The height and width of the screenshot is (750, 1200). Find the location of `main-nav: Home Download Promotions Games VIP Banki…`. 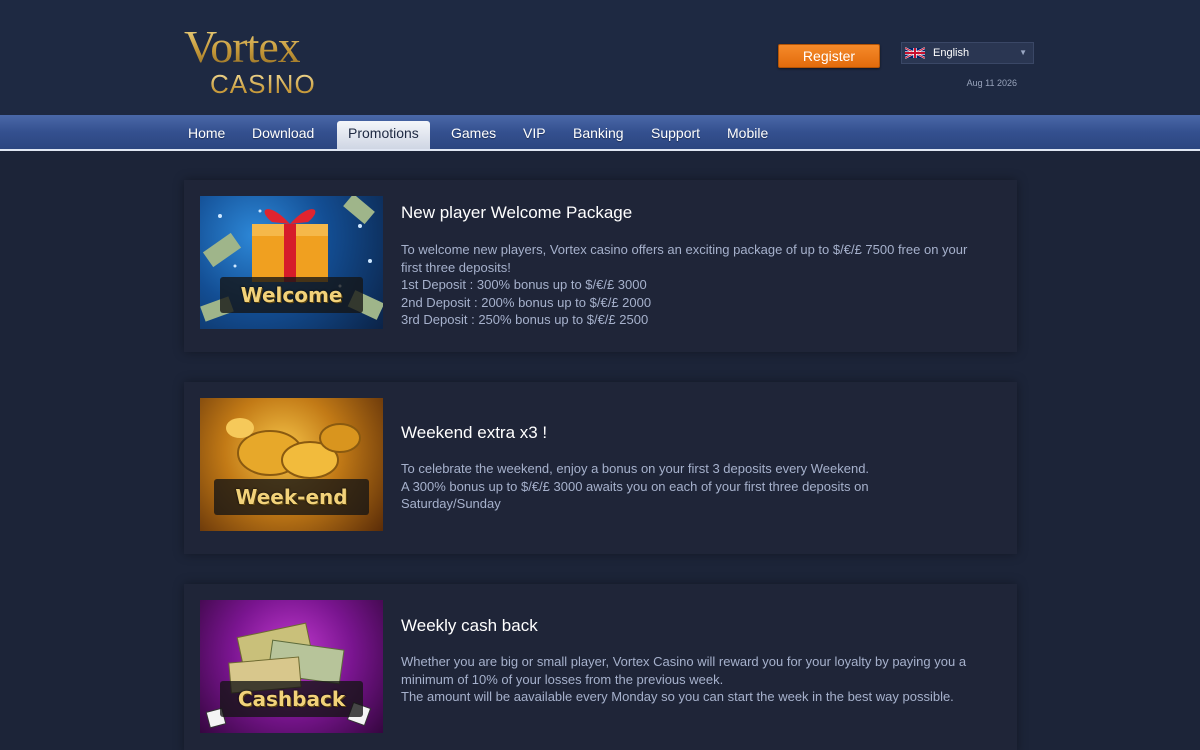

main-nav: Home Download Promotions Games VIP Banki… is located at coordinates (600, 133).